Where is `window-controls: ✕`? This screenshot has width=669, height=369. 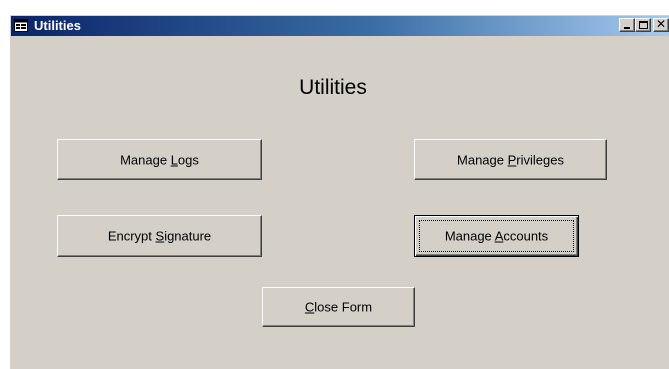
window-controls: ✕ is located at coordinates (644, 25).